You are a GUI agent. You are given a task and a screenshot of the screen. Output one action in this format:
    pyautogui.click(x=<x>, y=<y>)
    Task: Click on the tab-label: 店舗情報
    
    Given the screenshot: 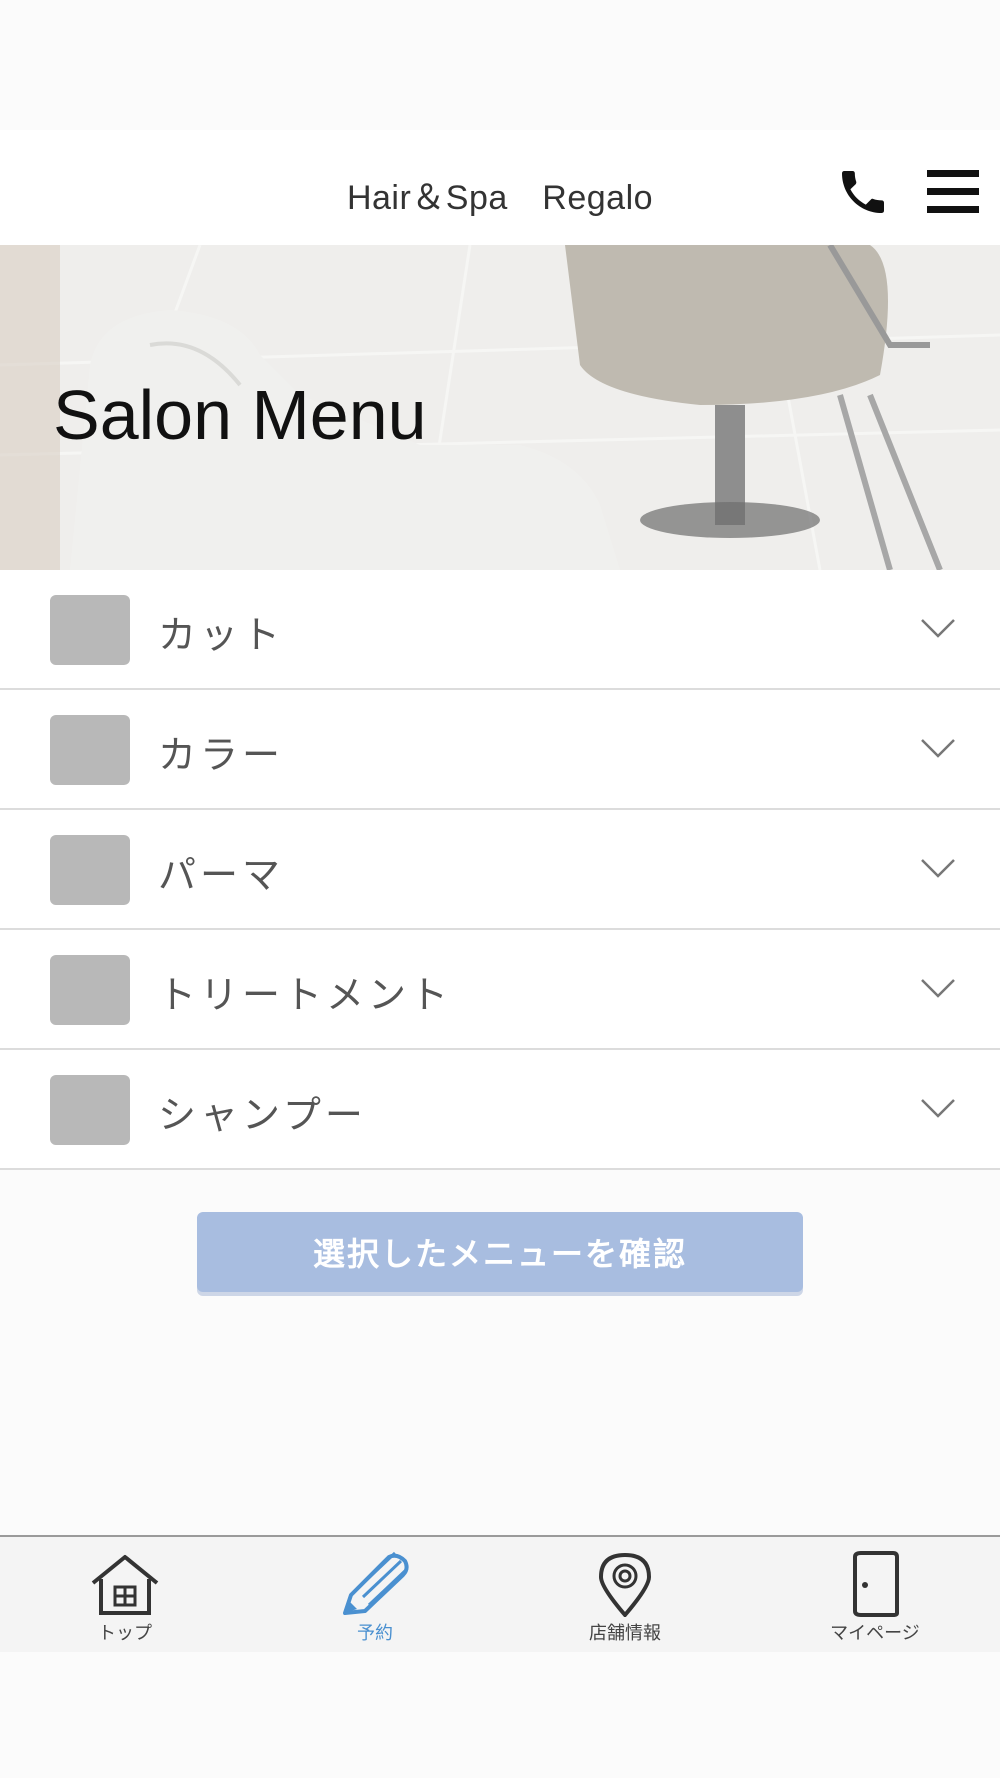 What is the action you would take?
    pyautogui.click(x=625, y=1633)
    